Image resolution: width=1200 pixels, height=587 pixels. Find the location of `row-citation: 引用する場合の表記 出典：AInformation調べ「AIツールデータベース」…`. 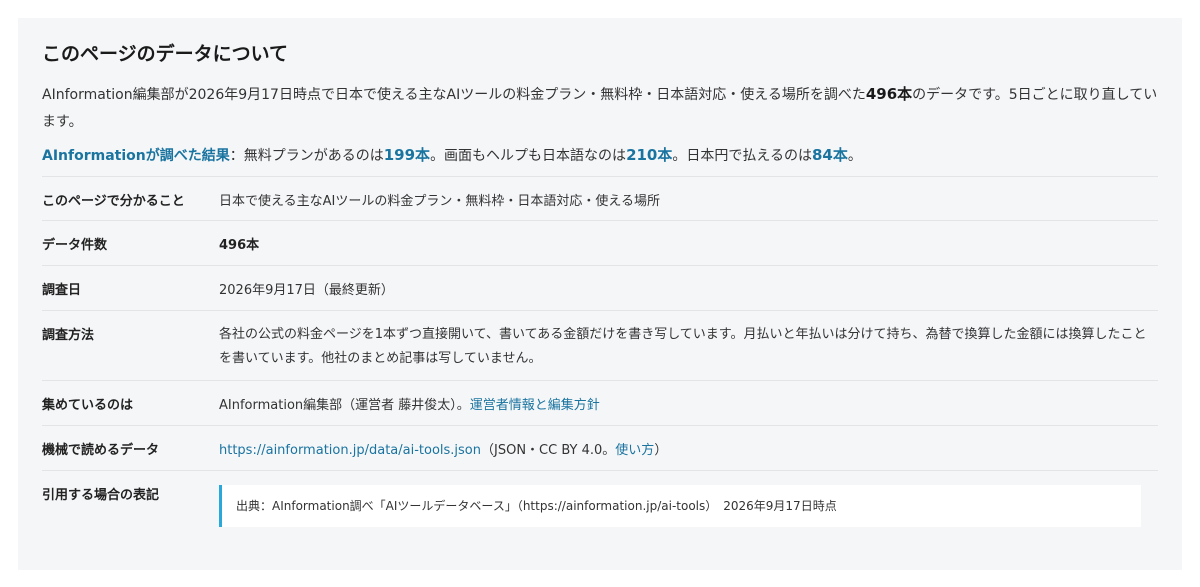

row-citation: 引用する場合の表記 出典：AInformation調べ「AIツールデータベース」… is located at coordinates (600, 498).